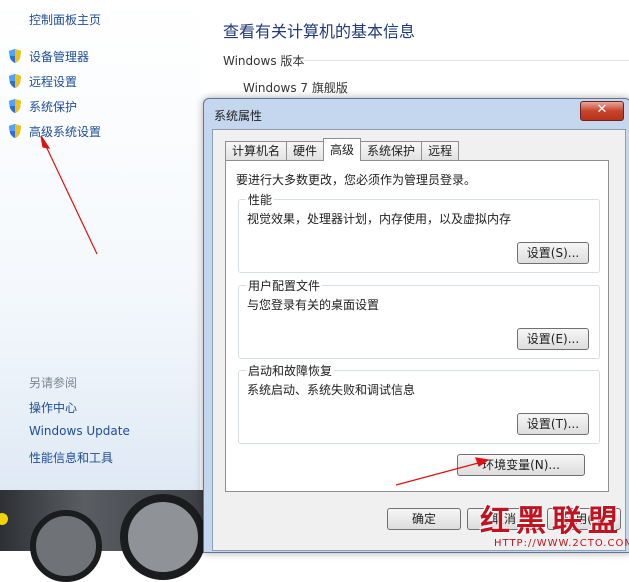 Image resolution: width=629 pixels, height=582 pixels. I want to click on see-also-heading: 另请参阅, so click(53, 383).